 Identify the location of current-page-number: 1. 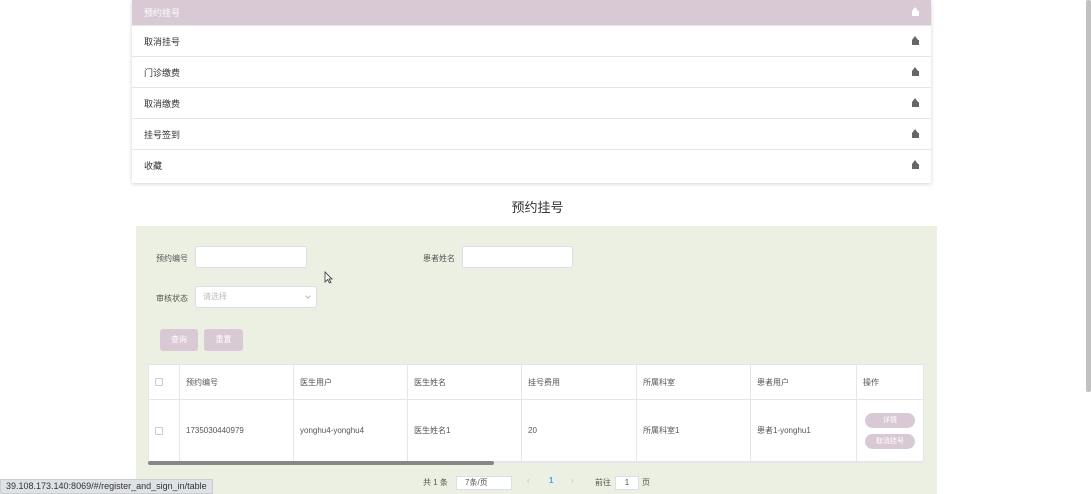
(551, 480).